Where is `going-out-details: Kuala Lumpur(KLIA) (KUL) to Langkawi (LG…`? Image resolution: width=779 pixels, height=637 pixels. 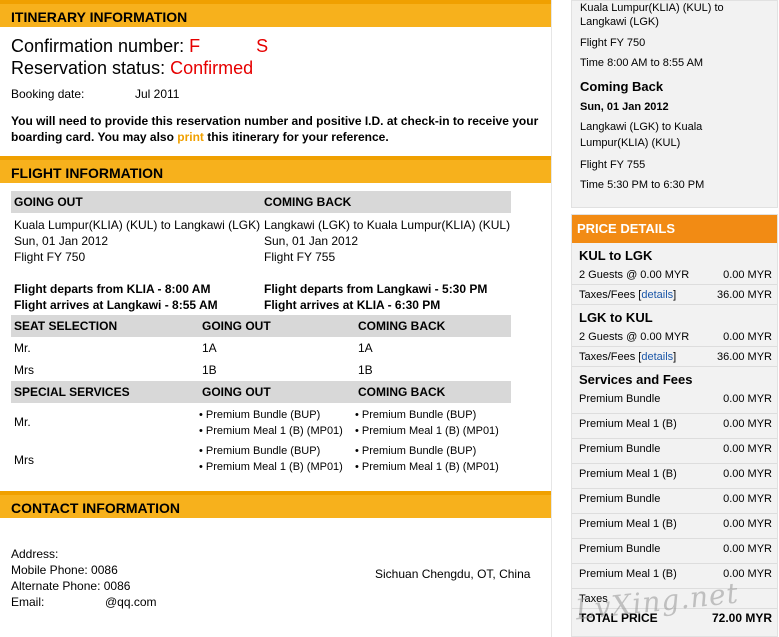
going-out-details: Kuala Lumpur(KLIA) (KUL) to Langkawi (LG… is located at coordinates (137, 241).